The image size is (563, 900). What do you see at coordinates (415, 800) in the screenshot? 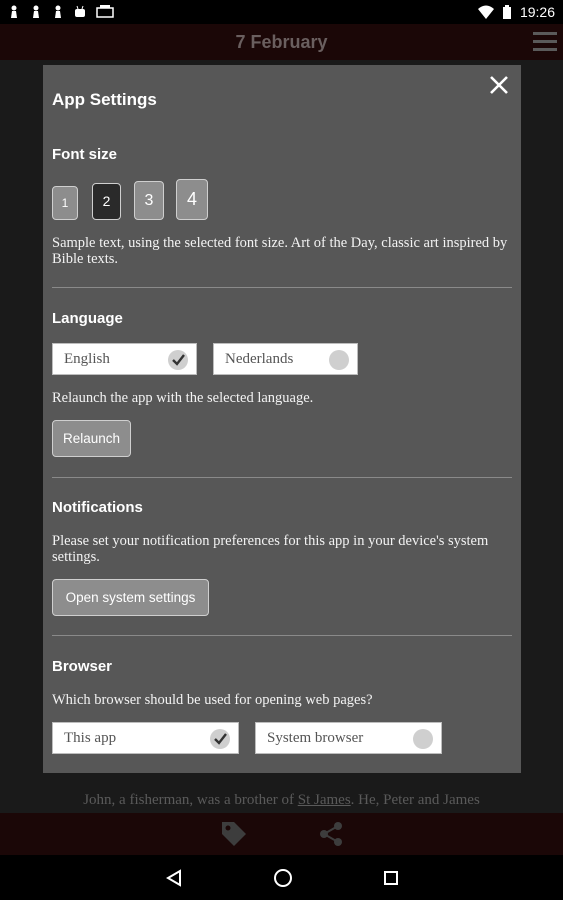
I see `background-text-end: . He, Peter and James` at bounding box center [415, 800].